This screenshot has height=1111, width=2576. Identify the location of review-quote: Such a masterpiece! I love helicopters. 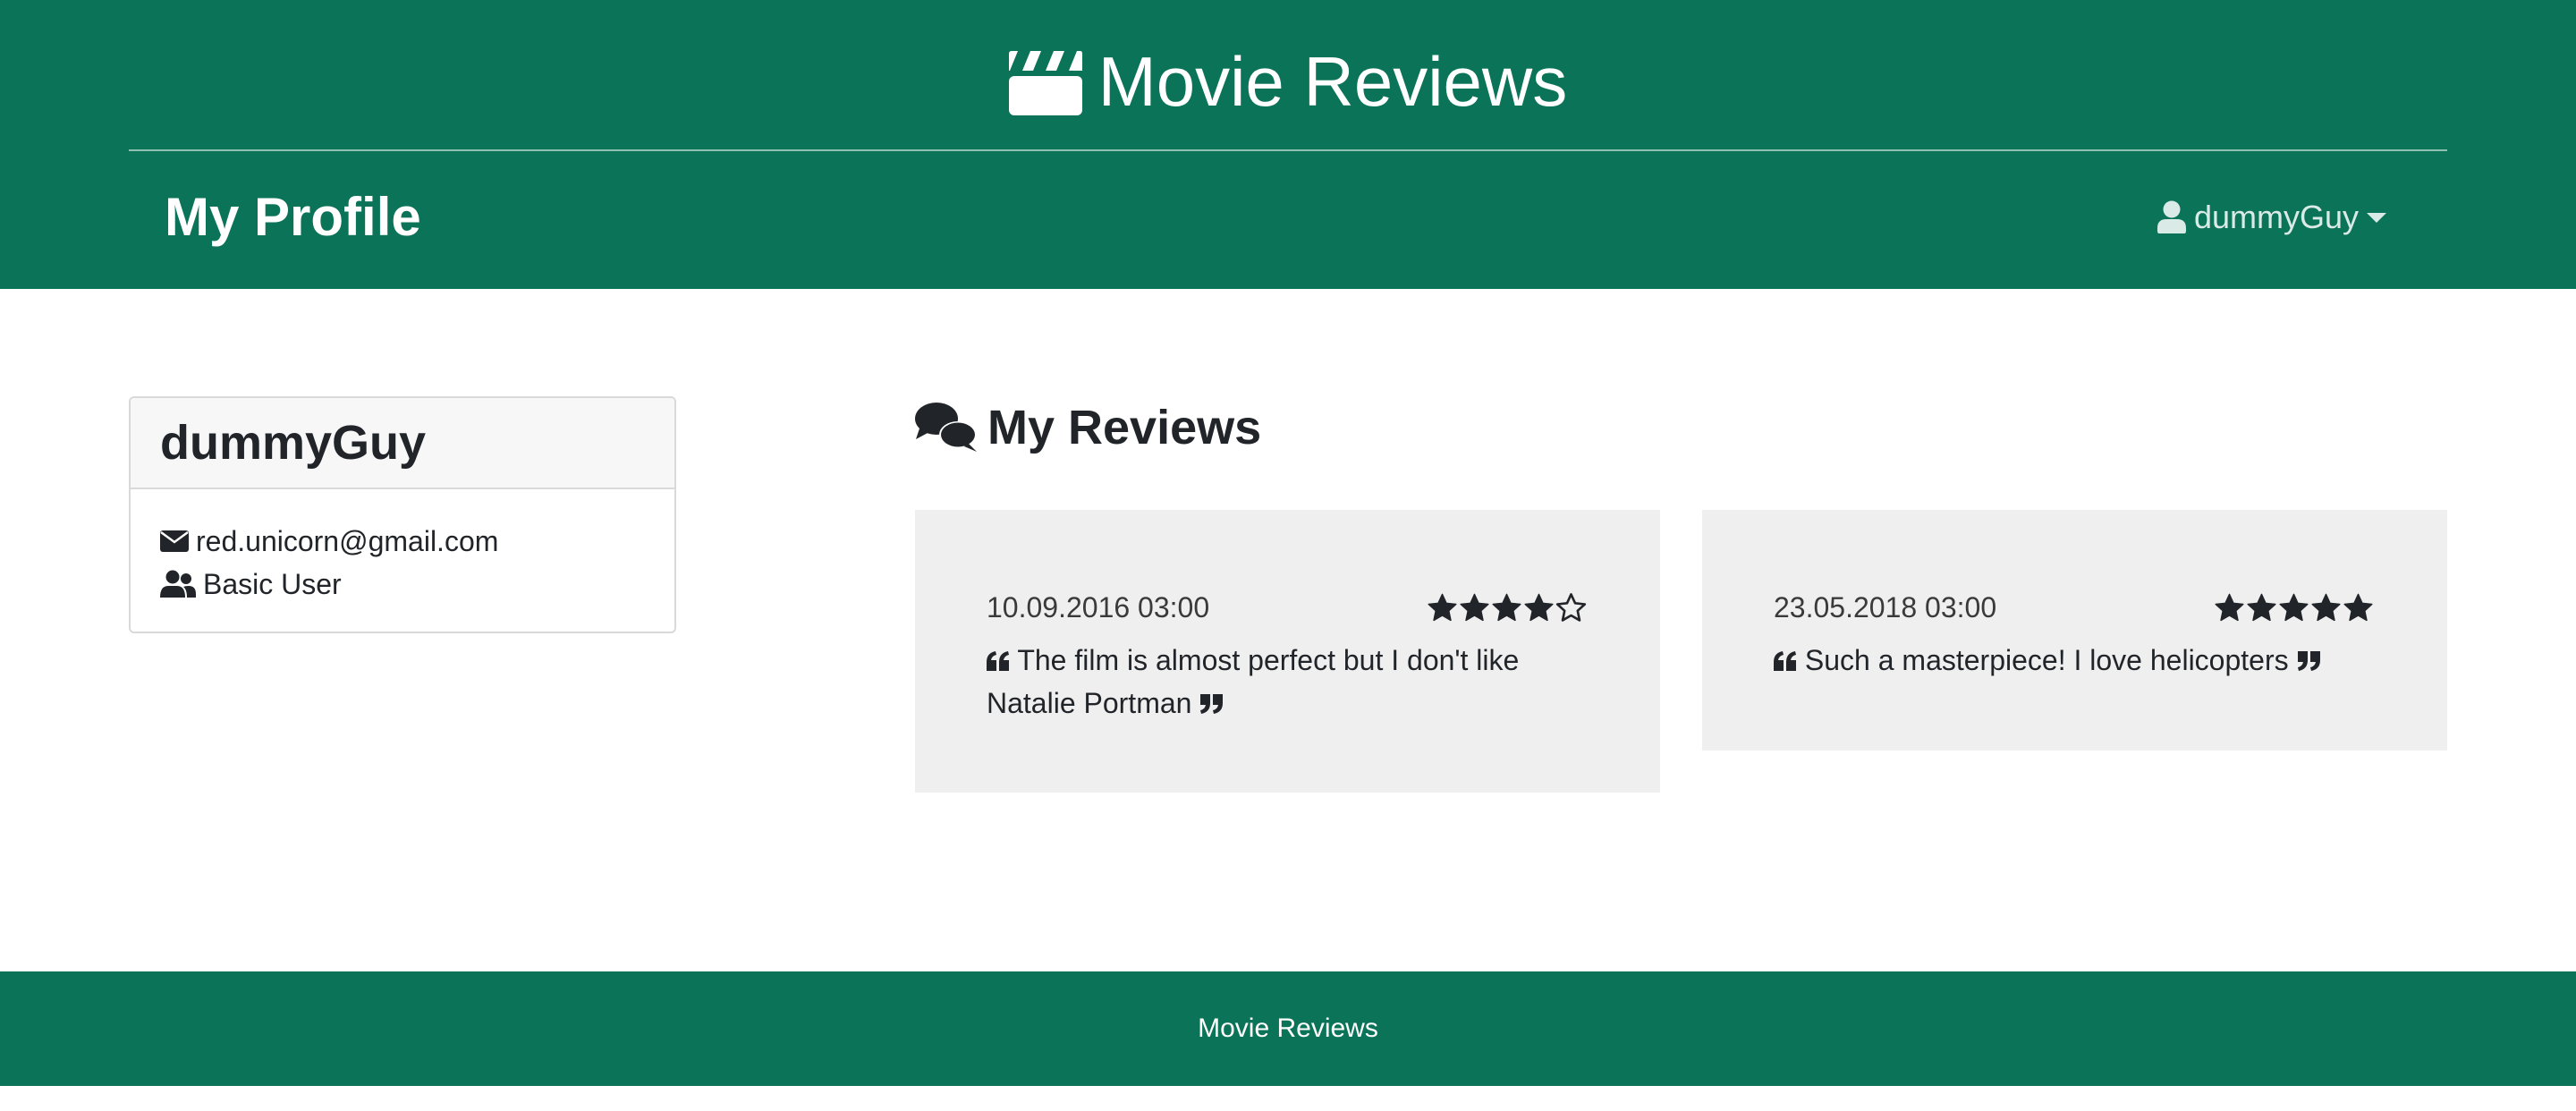
(2046, 660).